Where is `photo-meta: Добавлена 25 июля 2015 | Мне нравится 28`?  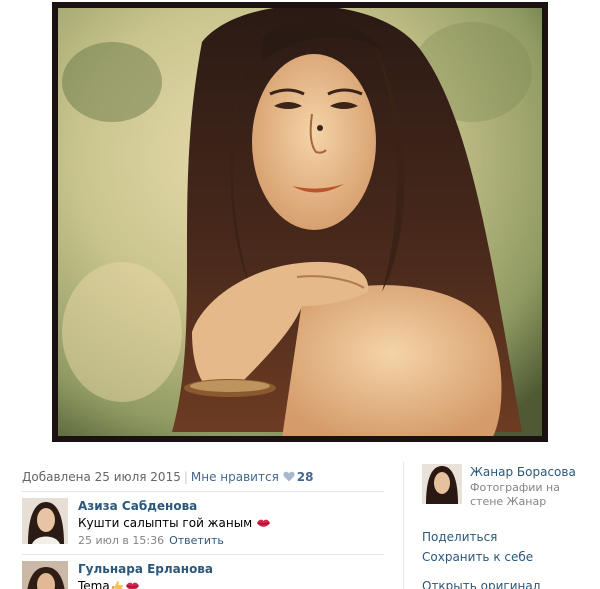
photo-meta: Добавлена 25 июля 2015 | Мне нравится 28 is located at coordinates (167, 477).